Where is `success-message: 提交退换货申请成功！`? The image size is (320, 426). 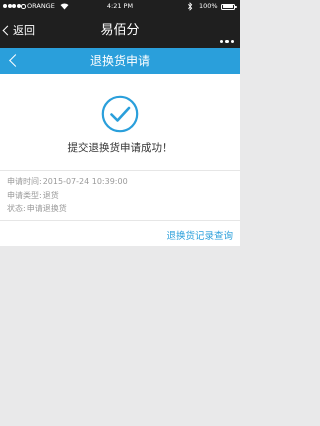 success-message: 提交退换货申请成功！ is located at coordinates (120, 148).